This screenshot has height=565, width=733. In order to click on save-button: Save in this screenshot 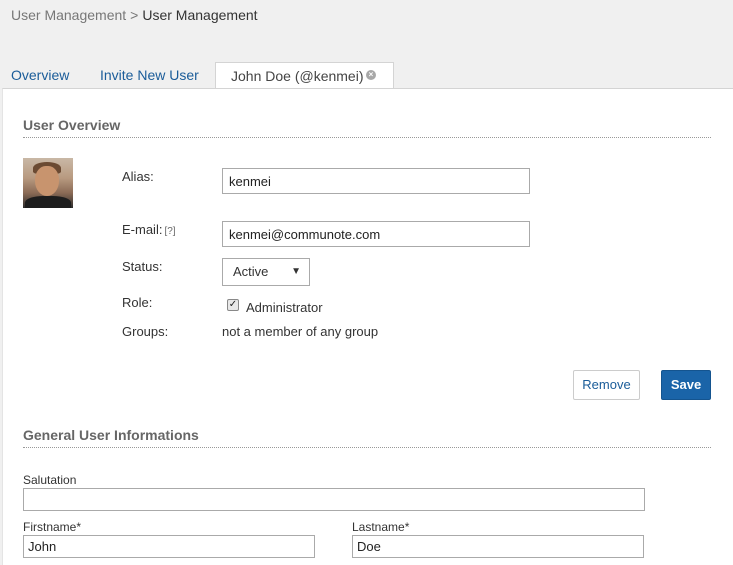, I will do `click(686, 385)`.